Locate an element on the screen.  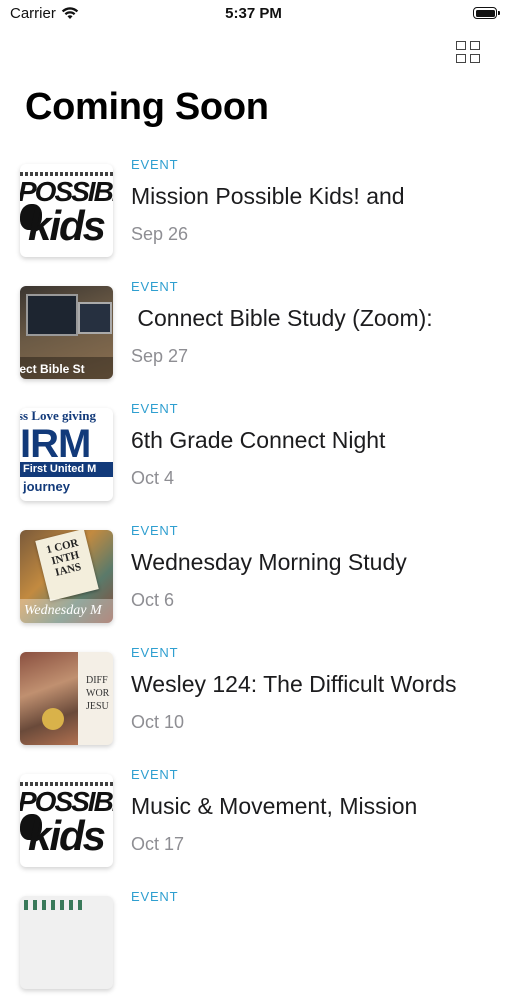
battery-icon is located at coordinates (486, 13).